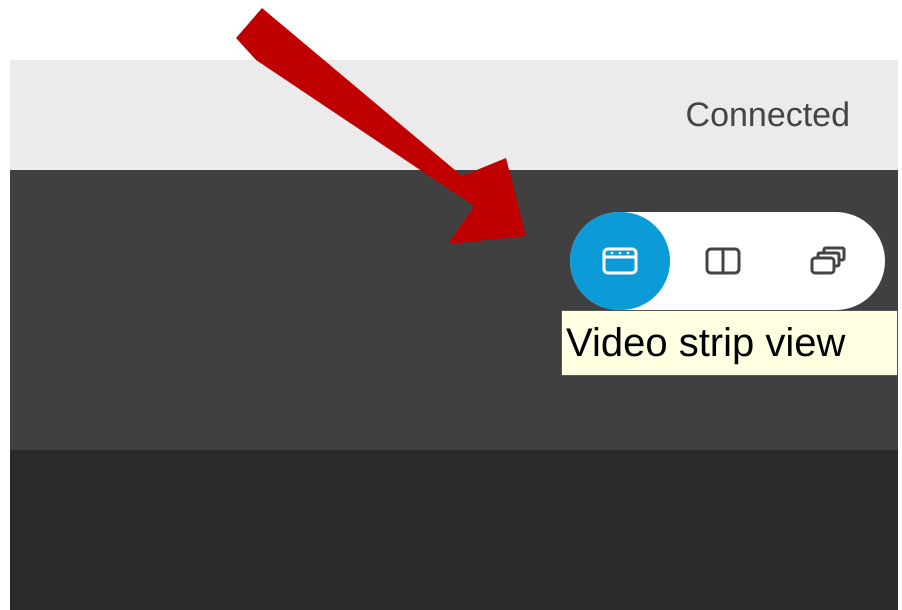 The image size is (902, 610). I want to click on split-panel-icon, so click(722, 261).